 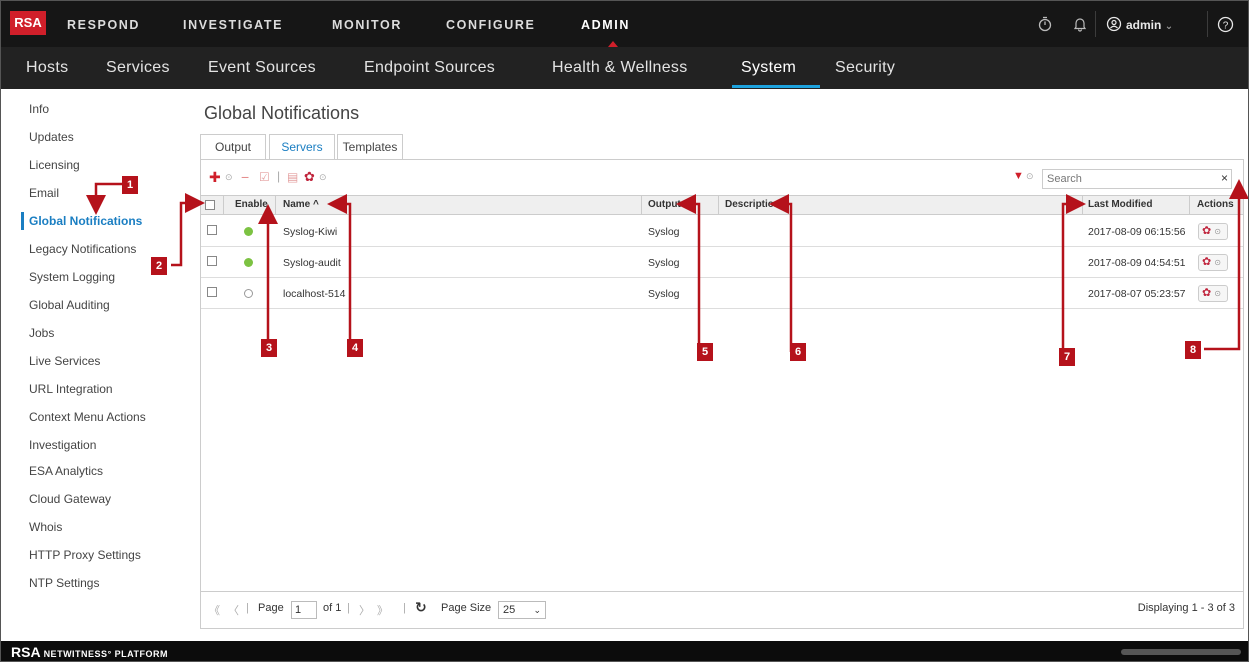 I want to click on first-page-icon: 《, so click(x=214, y=610).